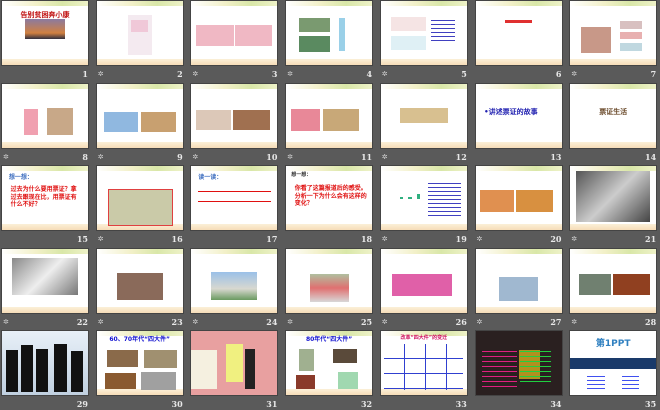 This screenshot has height=410, width=660. What do you see at coordinates (613, 115) in the screenshot?
I see `slide-thumbnail: 票证生活` at bounding box center [613, 115].